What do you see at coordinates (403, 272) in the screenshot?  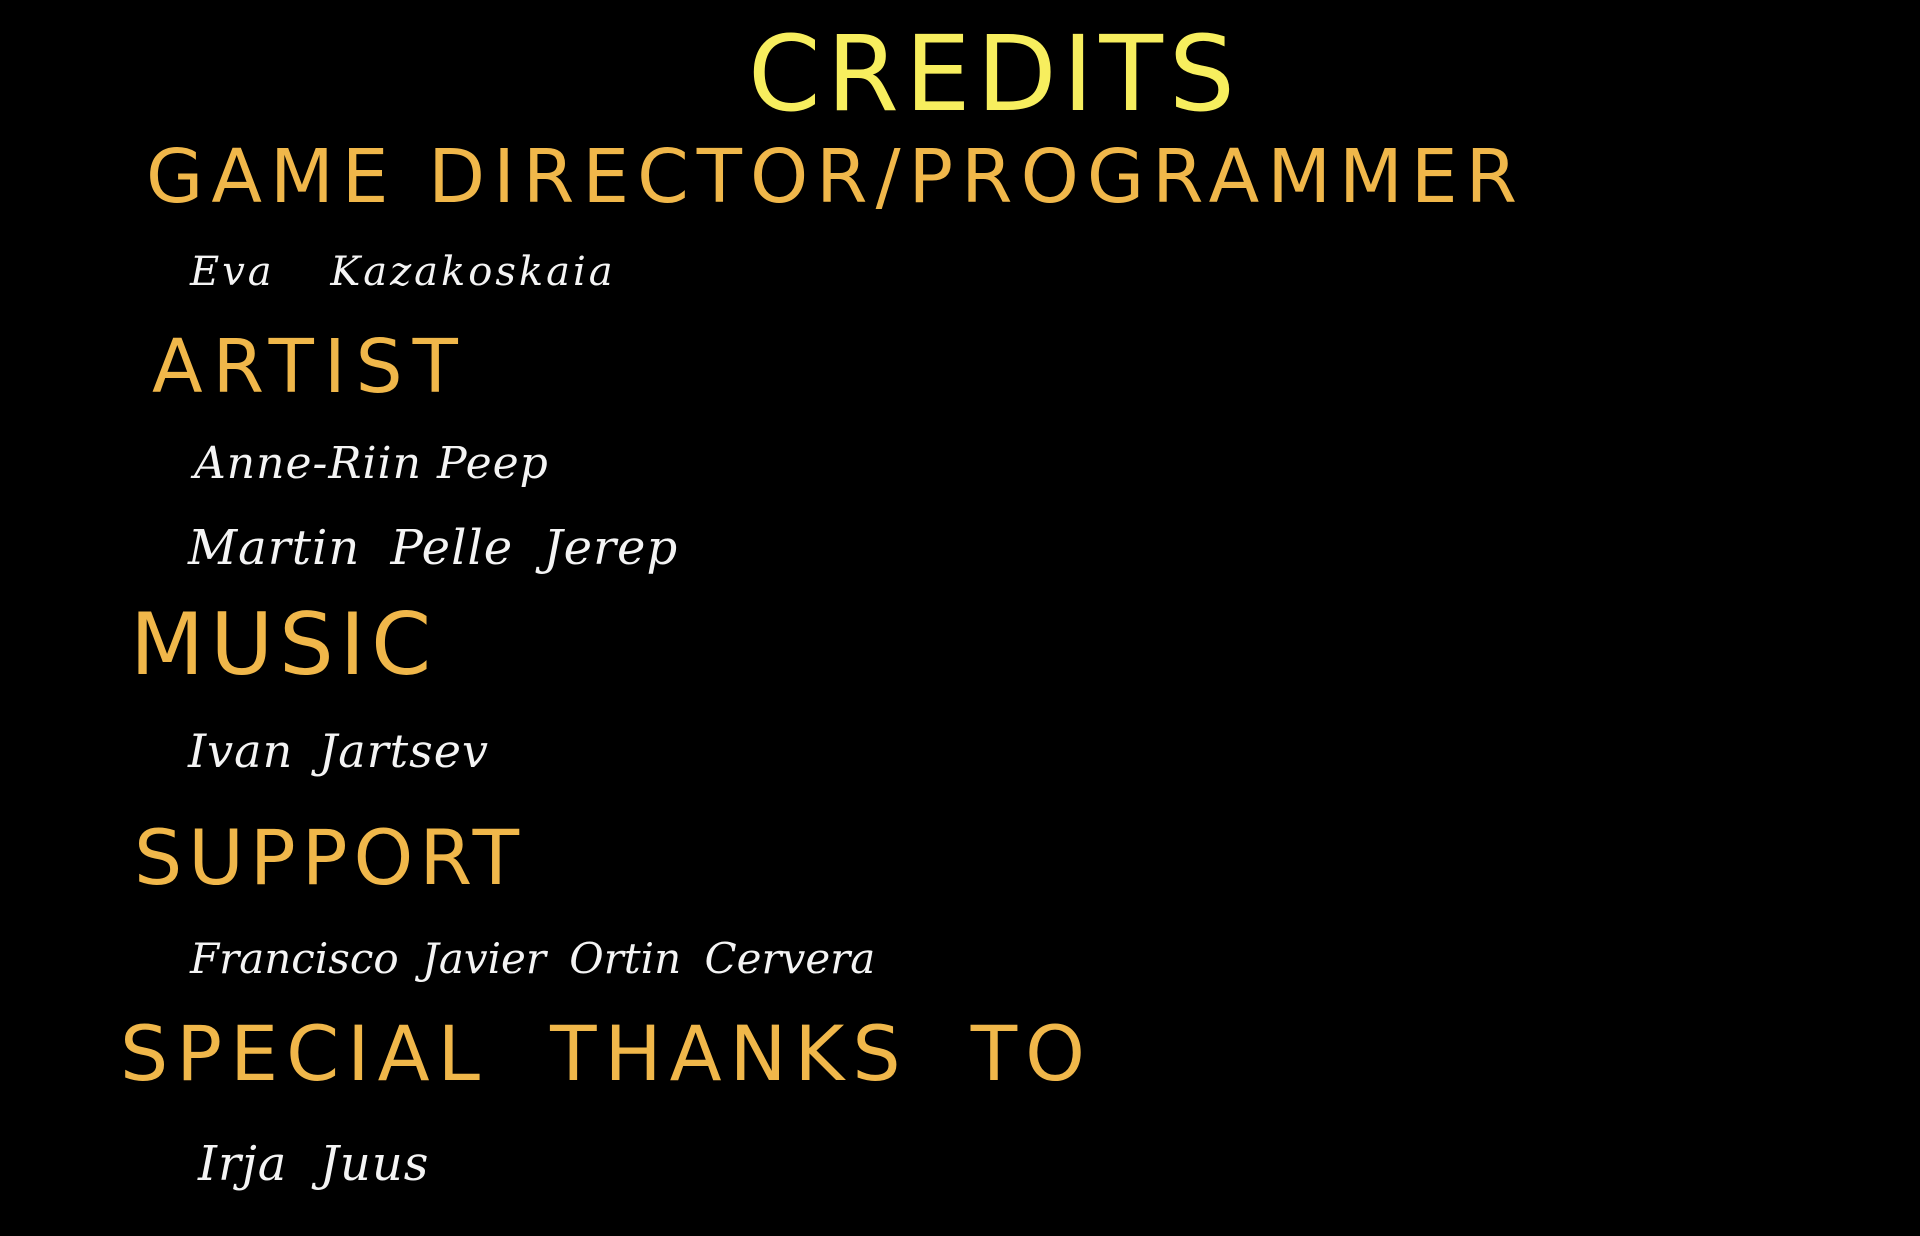 I see `credit-name: Eva Kazakoskaia` at bounding box center [403, 272].